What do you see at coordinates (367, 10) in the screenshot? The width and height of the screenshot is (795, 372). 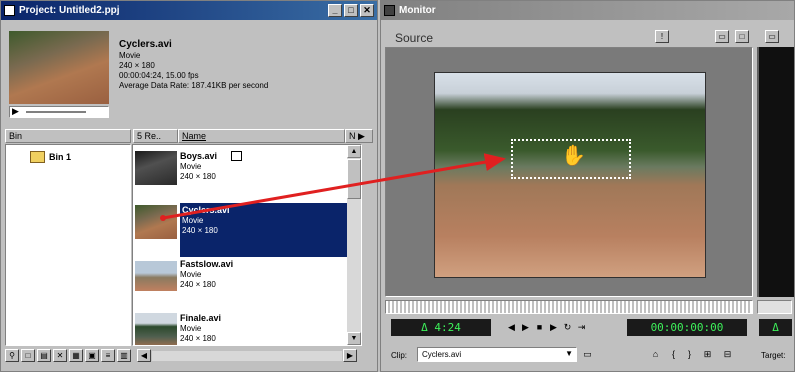 I see `close-button: ✕` at bounding box center [367, 10].